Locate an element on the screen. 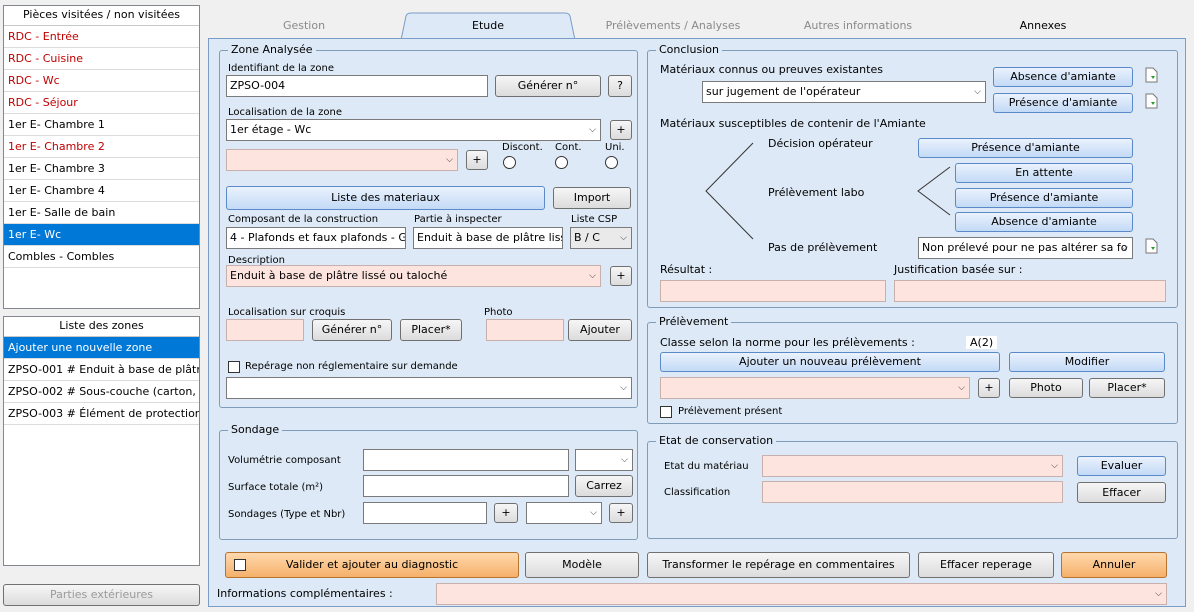  add-prelevement-plus-button: + is located at coordinates (989, 388).